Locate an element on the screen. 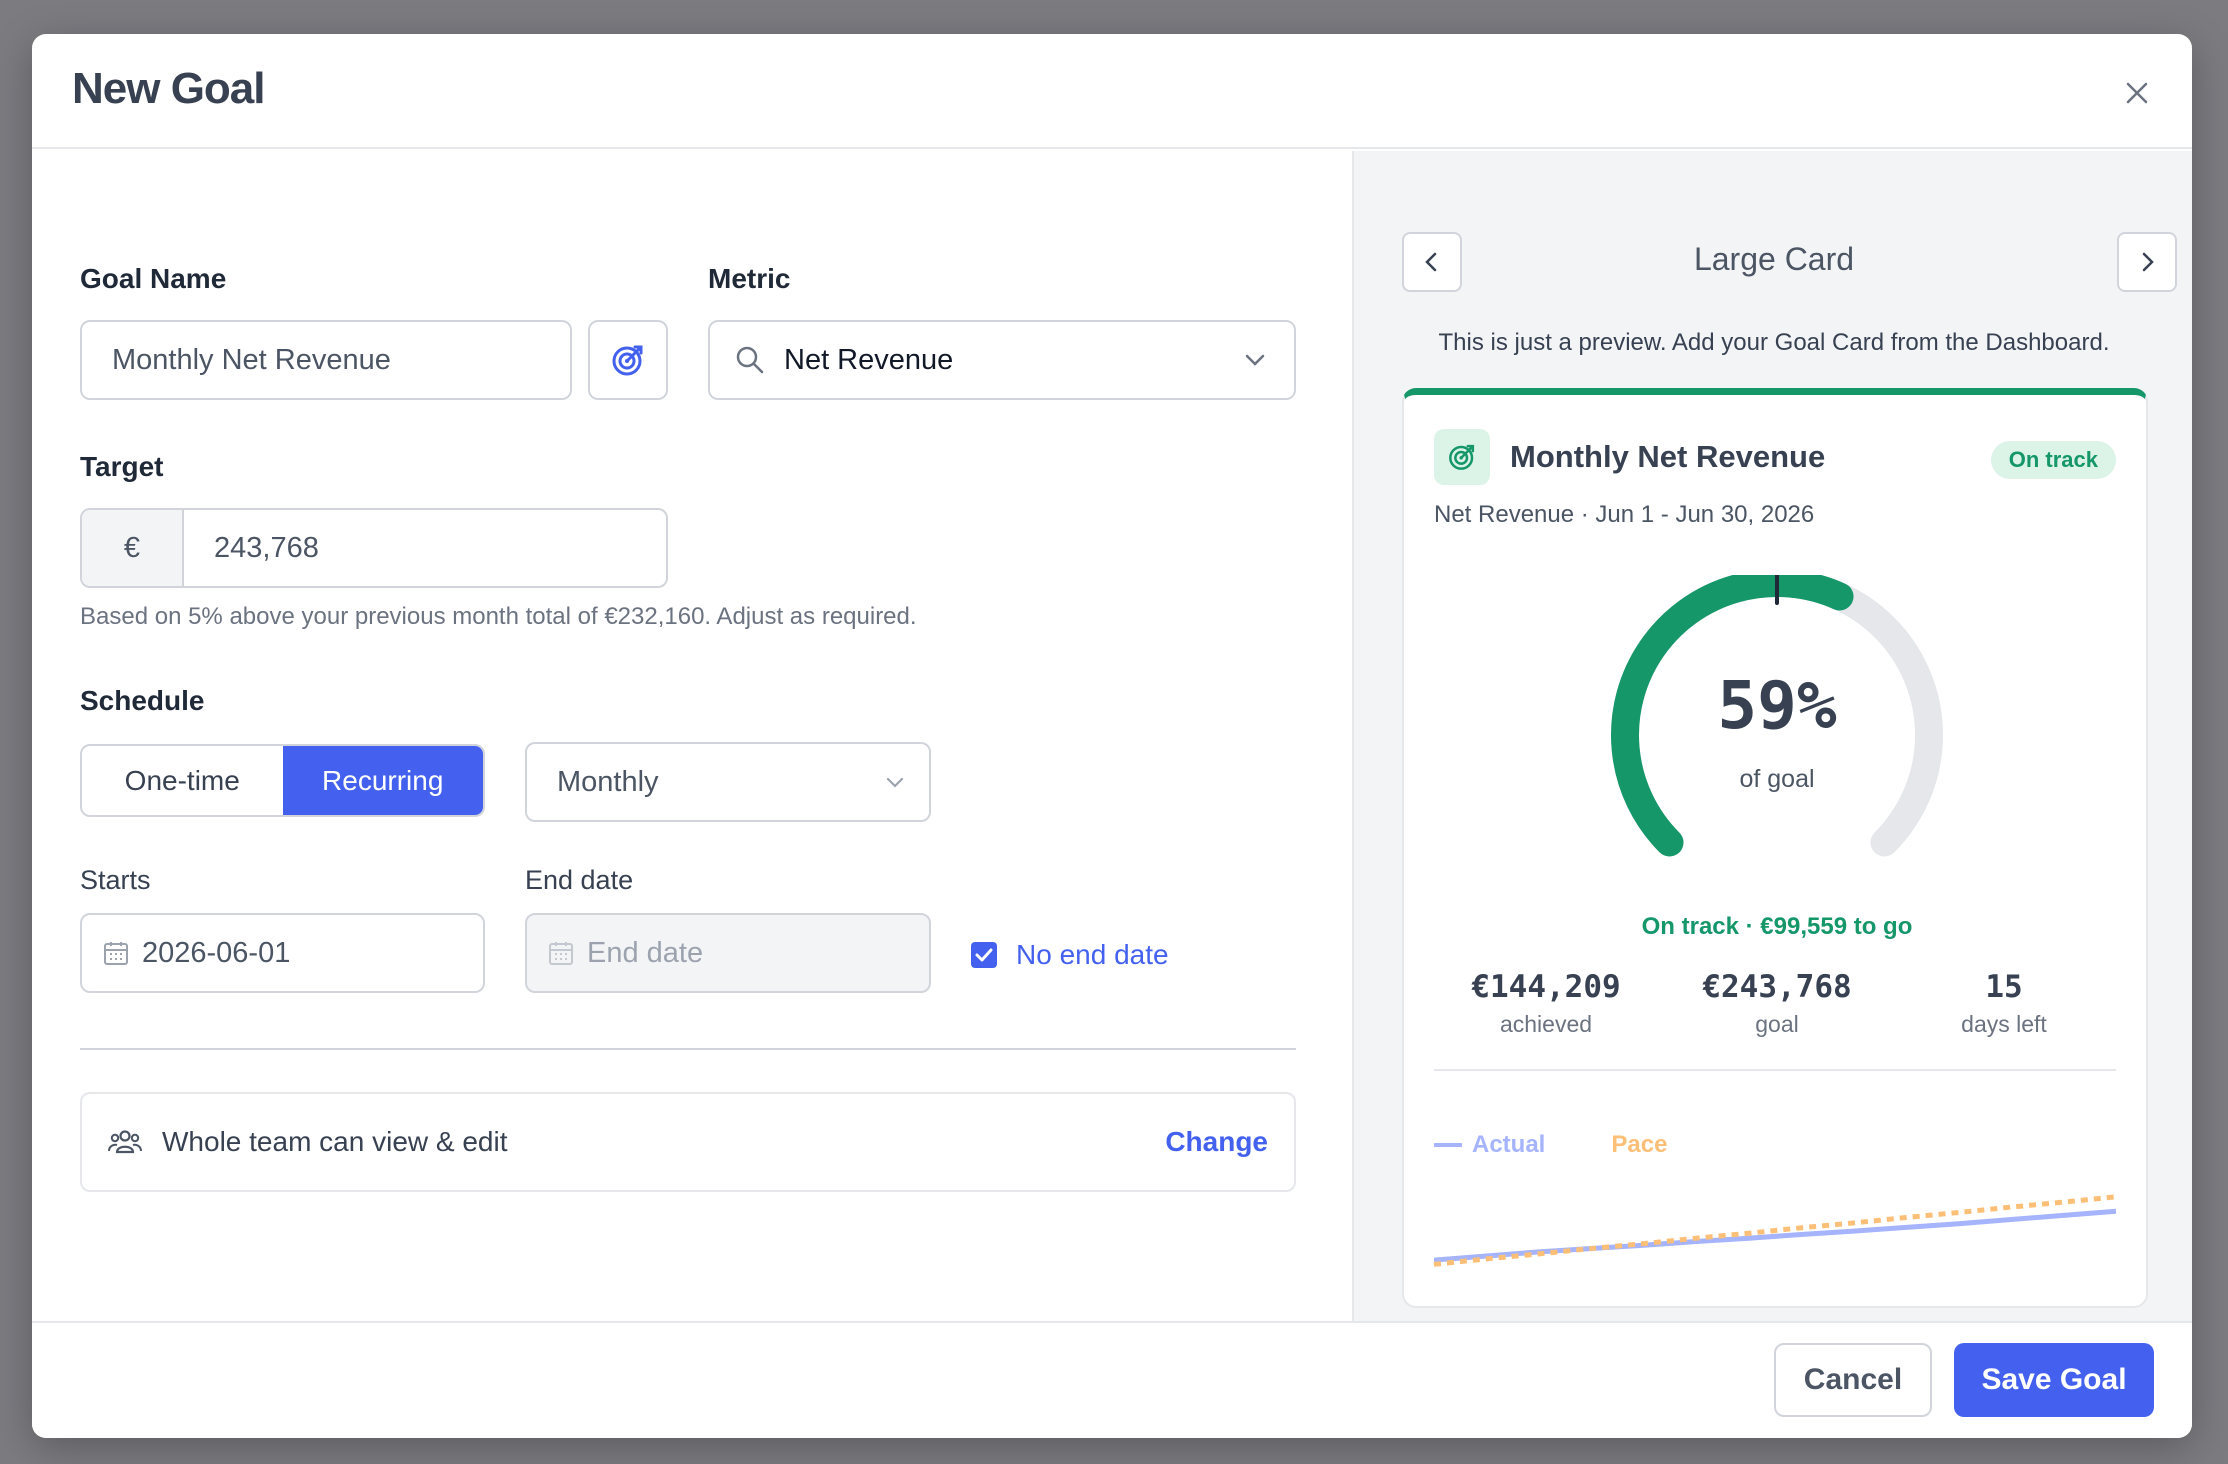 The width and height of the screenshot is (2228, 1464). goal-icon-button is located at coordinates (628, 360).